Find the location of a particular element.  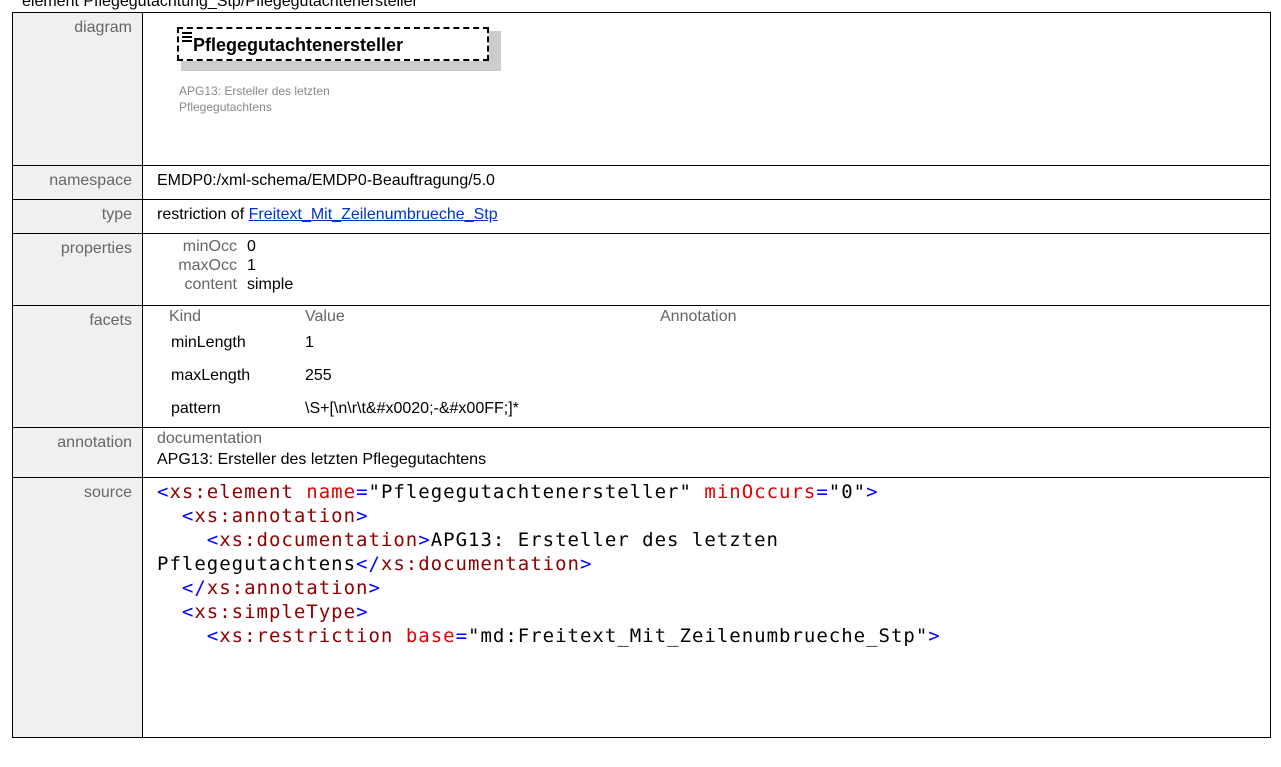

element-box-name: Pflegegutachtenersteller is located at coordinates (298, 45).